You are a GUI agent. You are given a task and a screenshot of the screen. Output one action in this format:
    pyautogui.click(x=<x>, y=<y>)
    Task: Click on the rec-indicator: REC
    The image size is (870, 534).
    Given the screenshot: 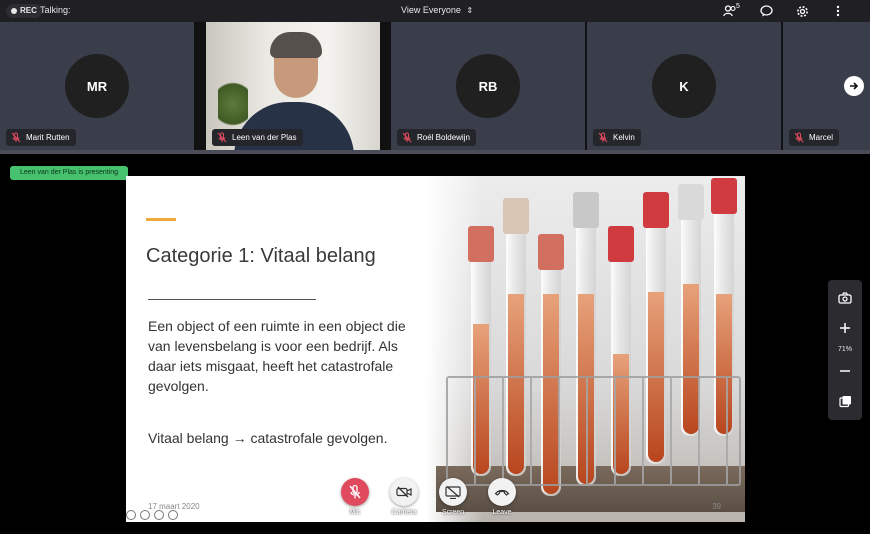 What is the action you would take?
    pyautogui.click(x=24, y=11)
    